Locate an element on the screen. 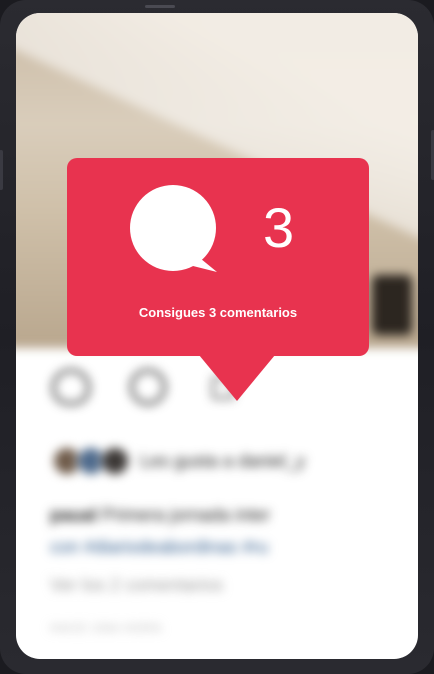 This screenshot has height=674, width=434. heart-icon is located at coordinates (71, 387).